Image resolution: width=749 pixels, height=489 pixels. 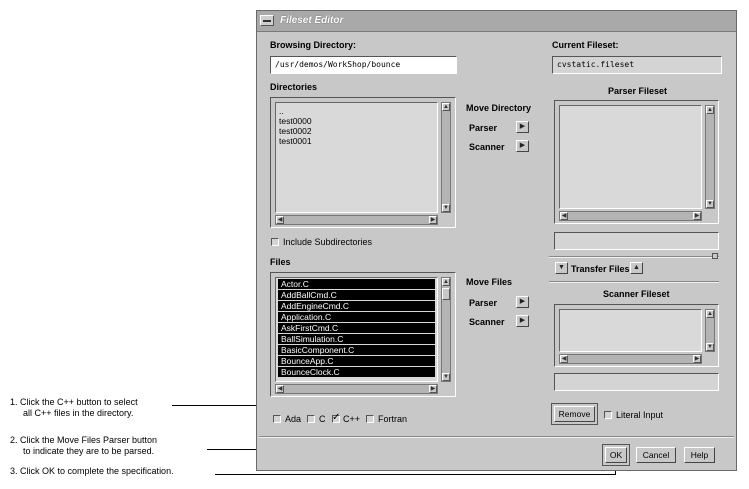 I want to click on file-item: Actor.C, so click(x=356, y=284).